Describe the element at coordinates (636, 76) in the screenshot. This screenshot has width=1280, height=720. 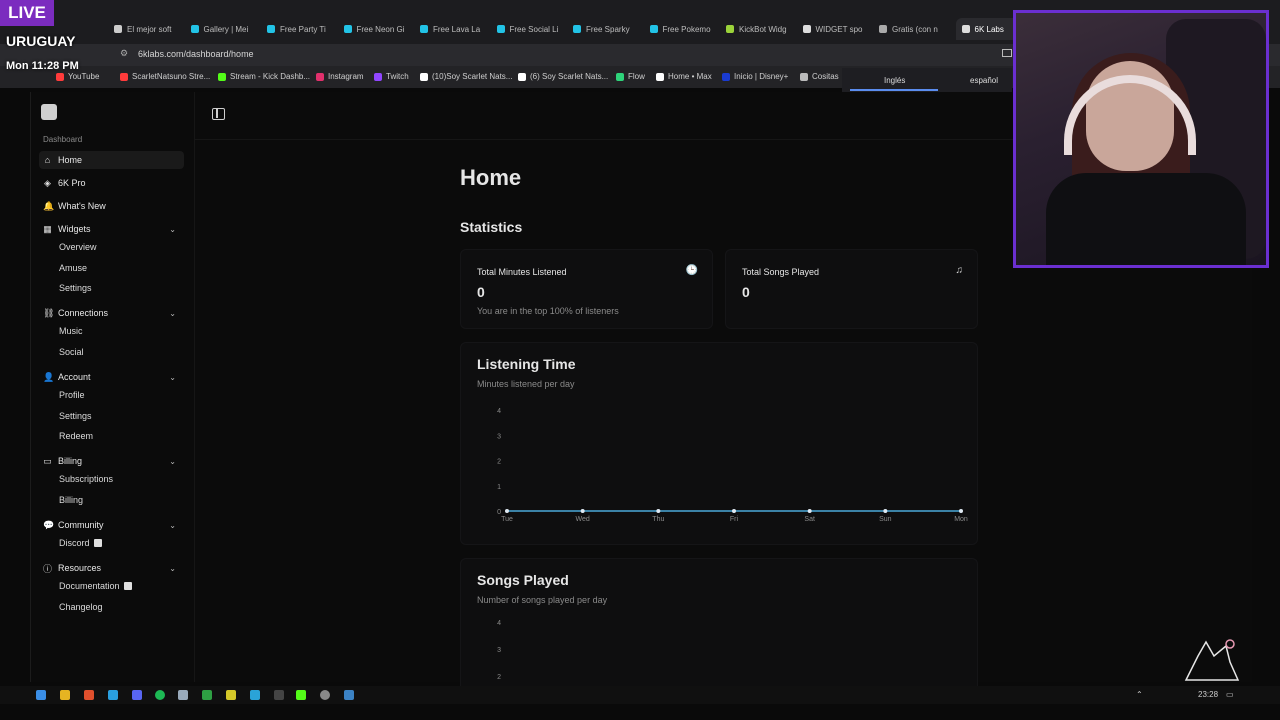
I see `bookmark-label: Flow` at that location.